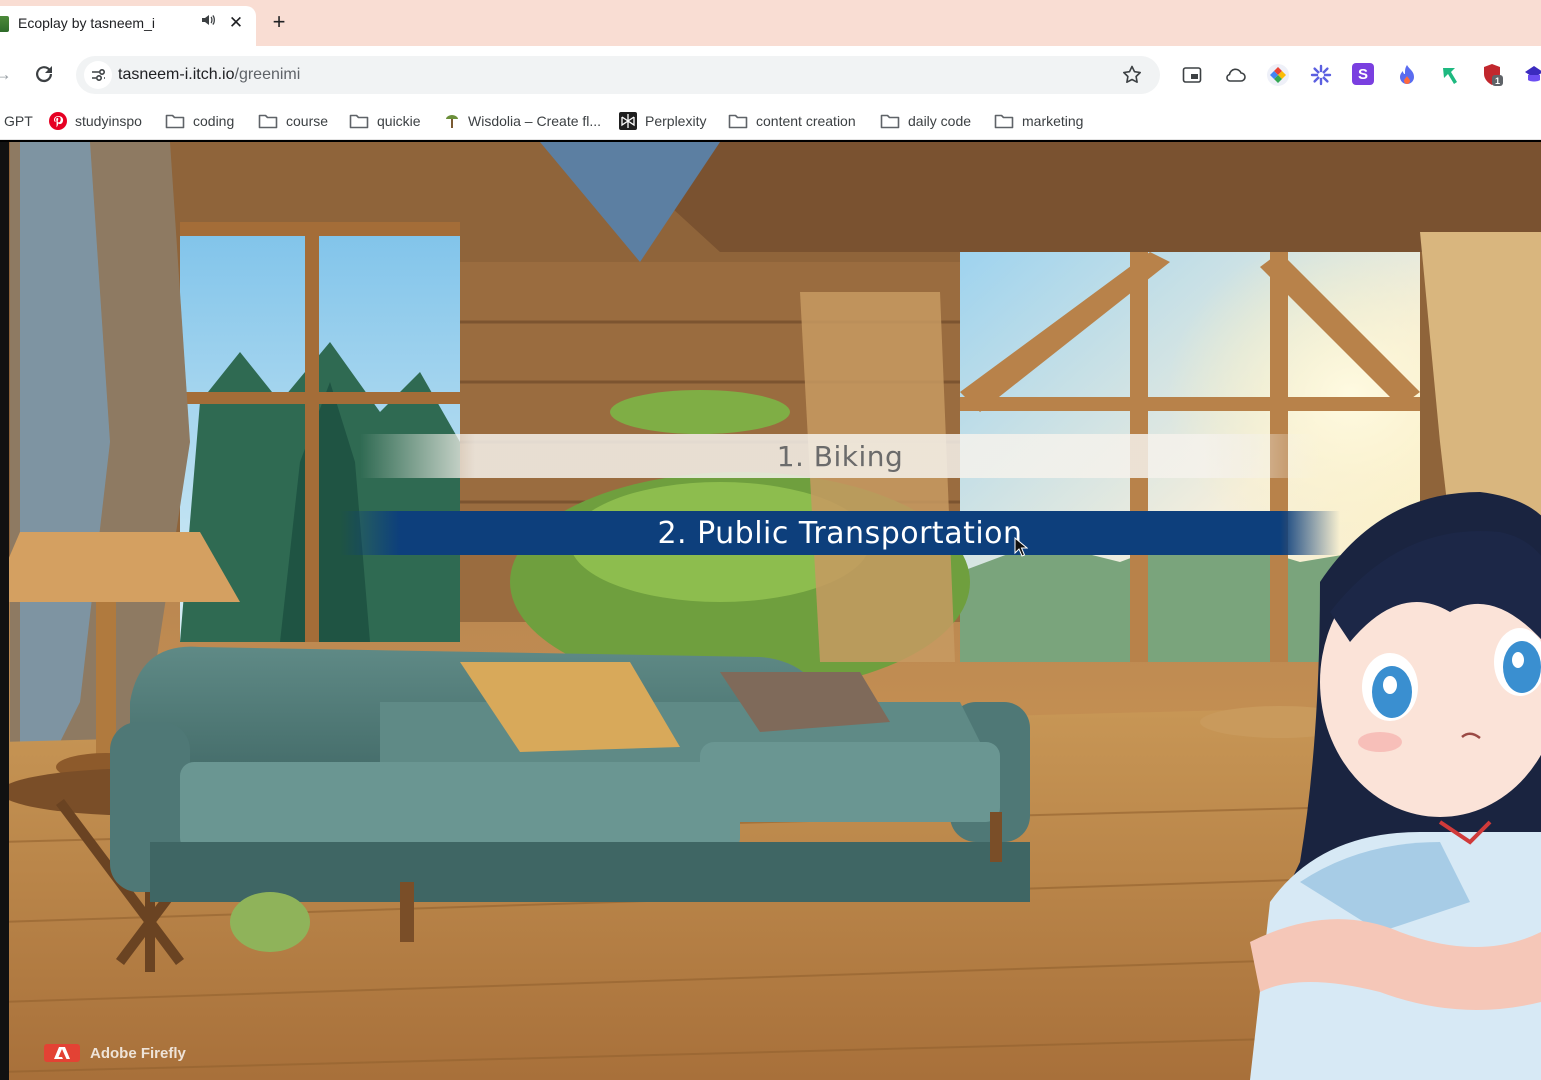 The image size is (1541, 1080). What do you see at coordinates (1321, 75) in the screenshot?
I see `gear-flower-icon` at bounding box center [1321, 75].